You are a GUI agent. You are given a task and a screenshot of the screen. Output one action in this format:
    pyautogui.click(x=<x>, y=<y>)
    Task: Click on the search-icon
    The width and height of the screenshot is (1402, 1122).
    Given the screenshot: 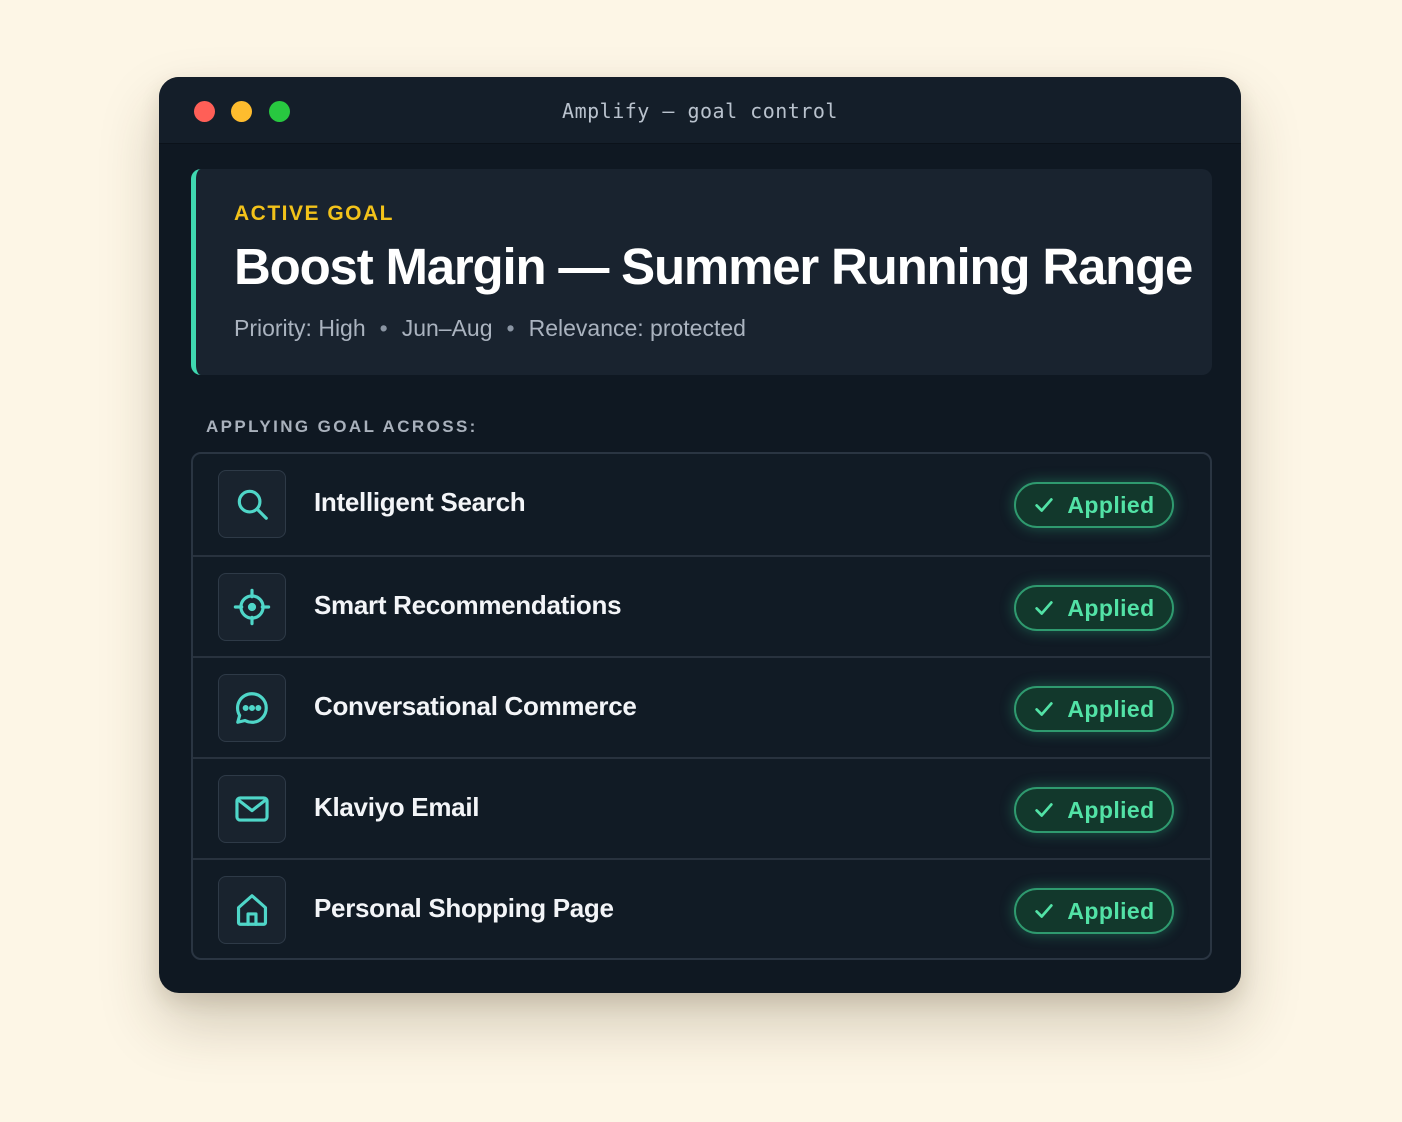 What is the action you would take?
    pyautogui.click(x=252, y=504)
    